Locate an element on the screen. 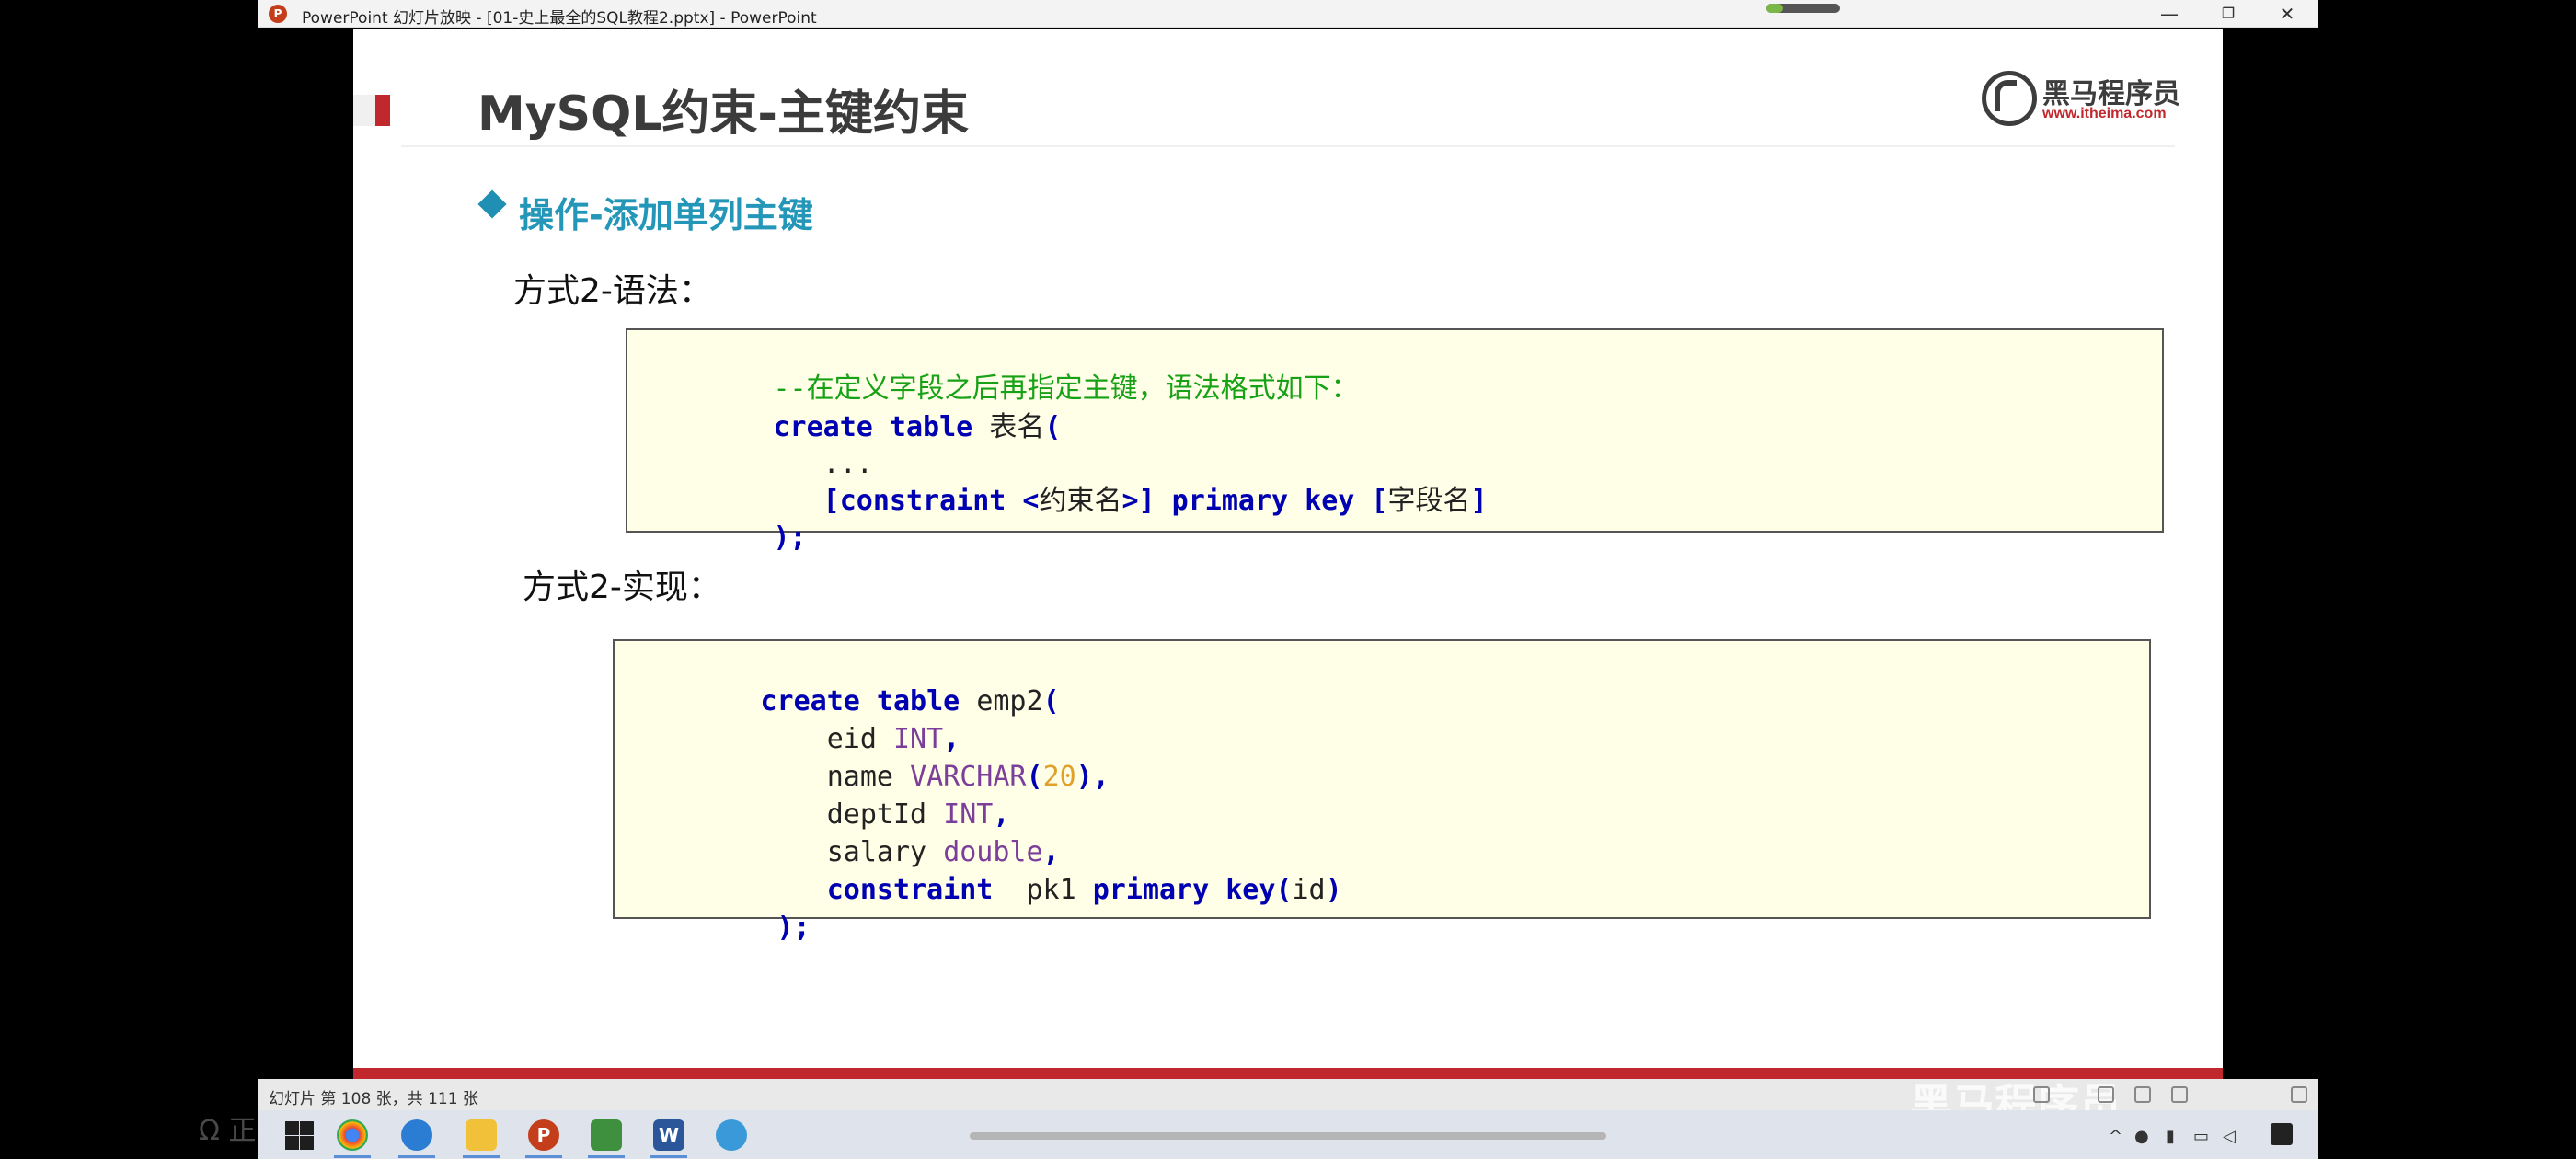 This screenshot has width=2576, height=1159. code-keyword: [constraint < is located at coordinates (906, 501).